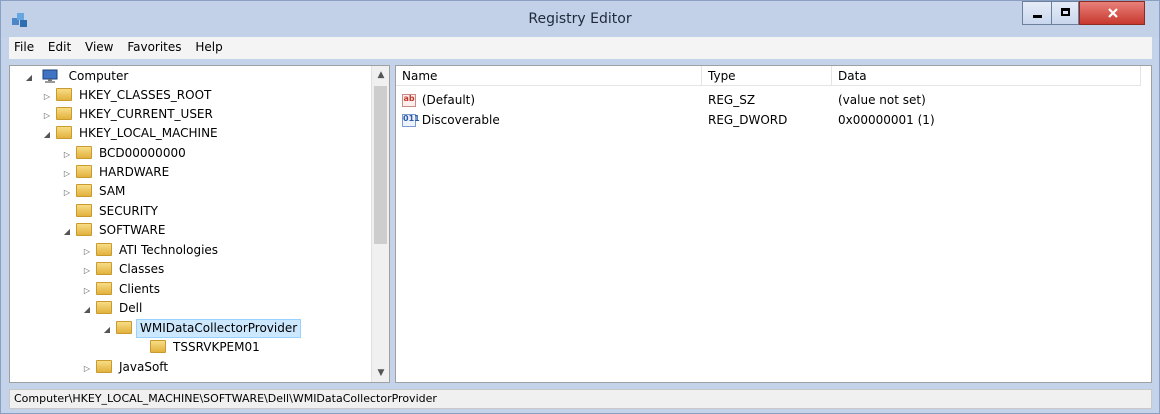 This screenshot has width=1160, height=414. What do you see at coordinates (1036, 13) in the screenshot?
I see `minimize-button` at bounding box center [1036, 13].